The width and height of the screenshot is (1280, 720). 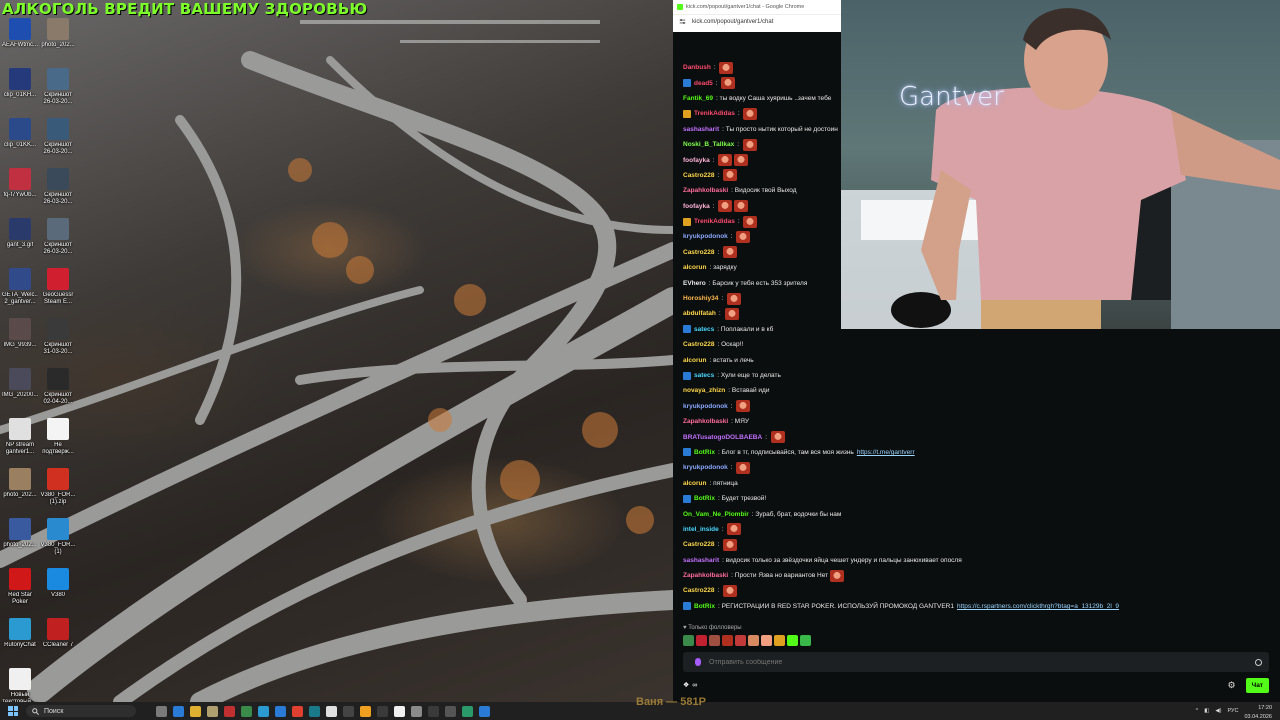 What do you see at coordinates (20, 233) in the screenshot?
I see `desktop-icon: gant_3.gif` at bounding box center [20, 233].